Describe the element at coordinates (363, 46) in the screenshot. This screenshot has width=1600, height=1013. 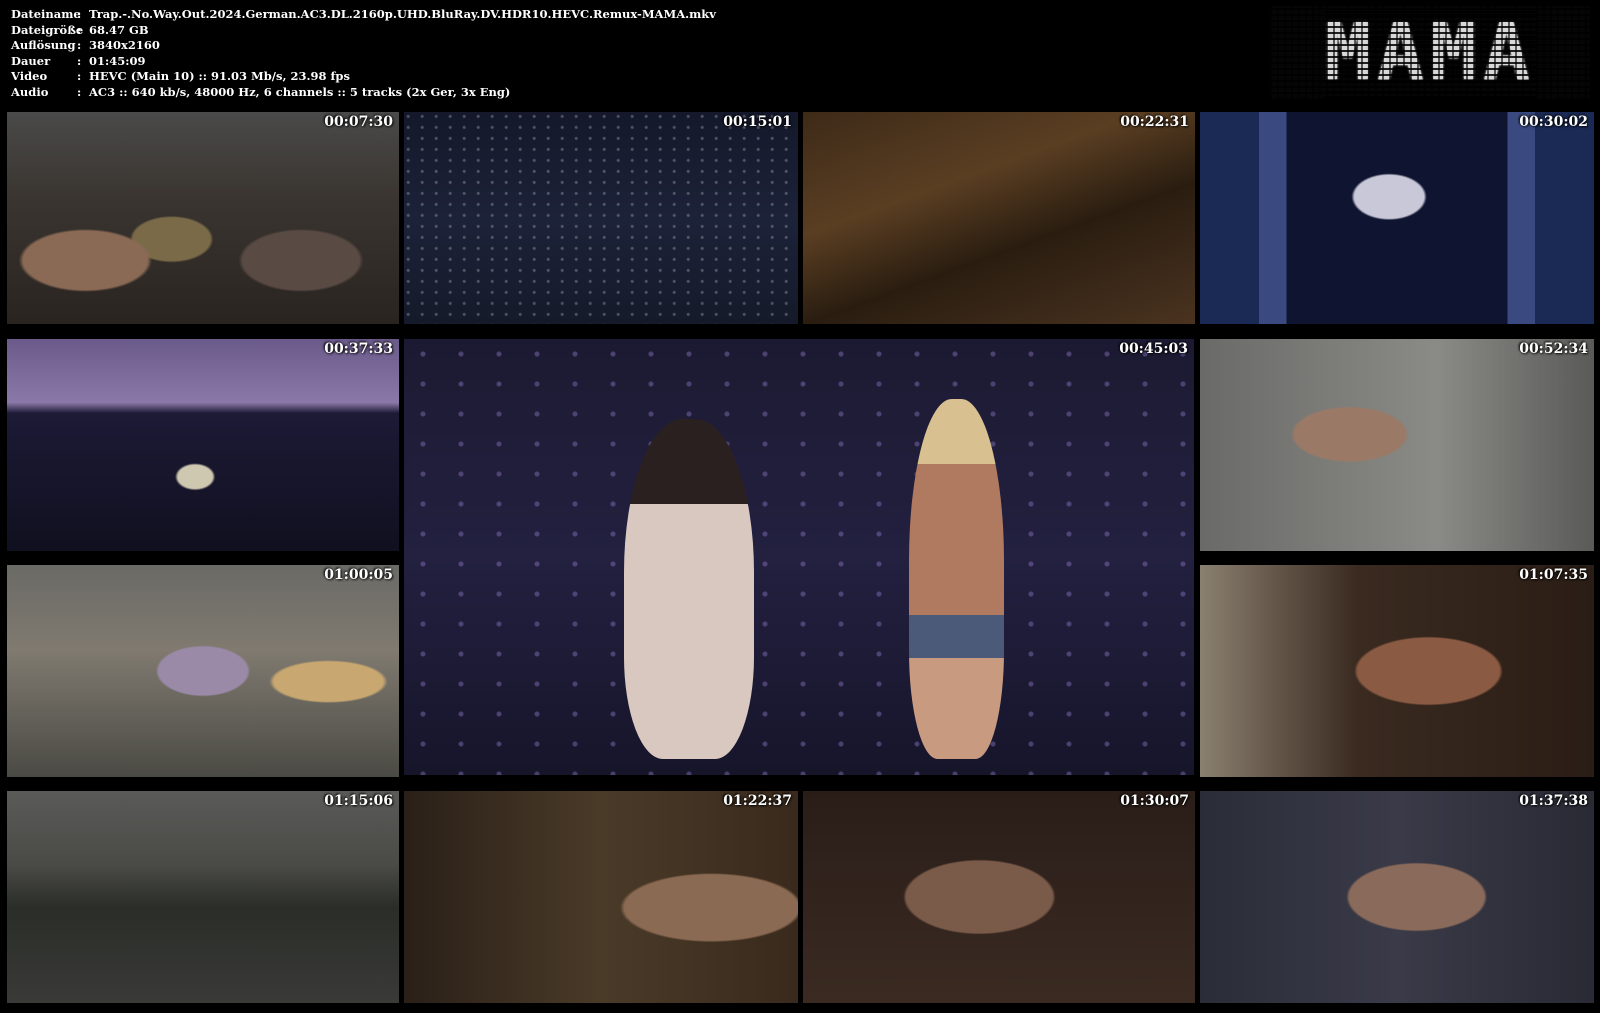
I see `info-row-resolution: Auflösung : 3840x2160` at that location.